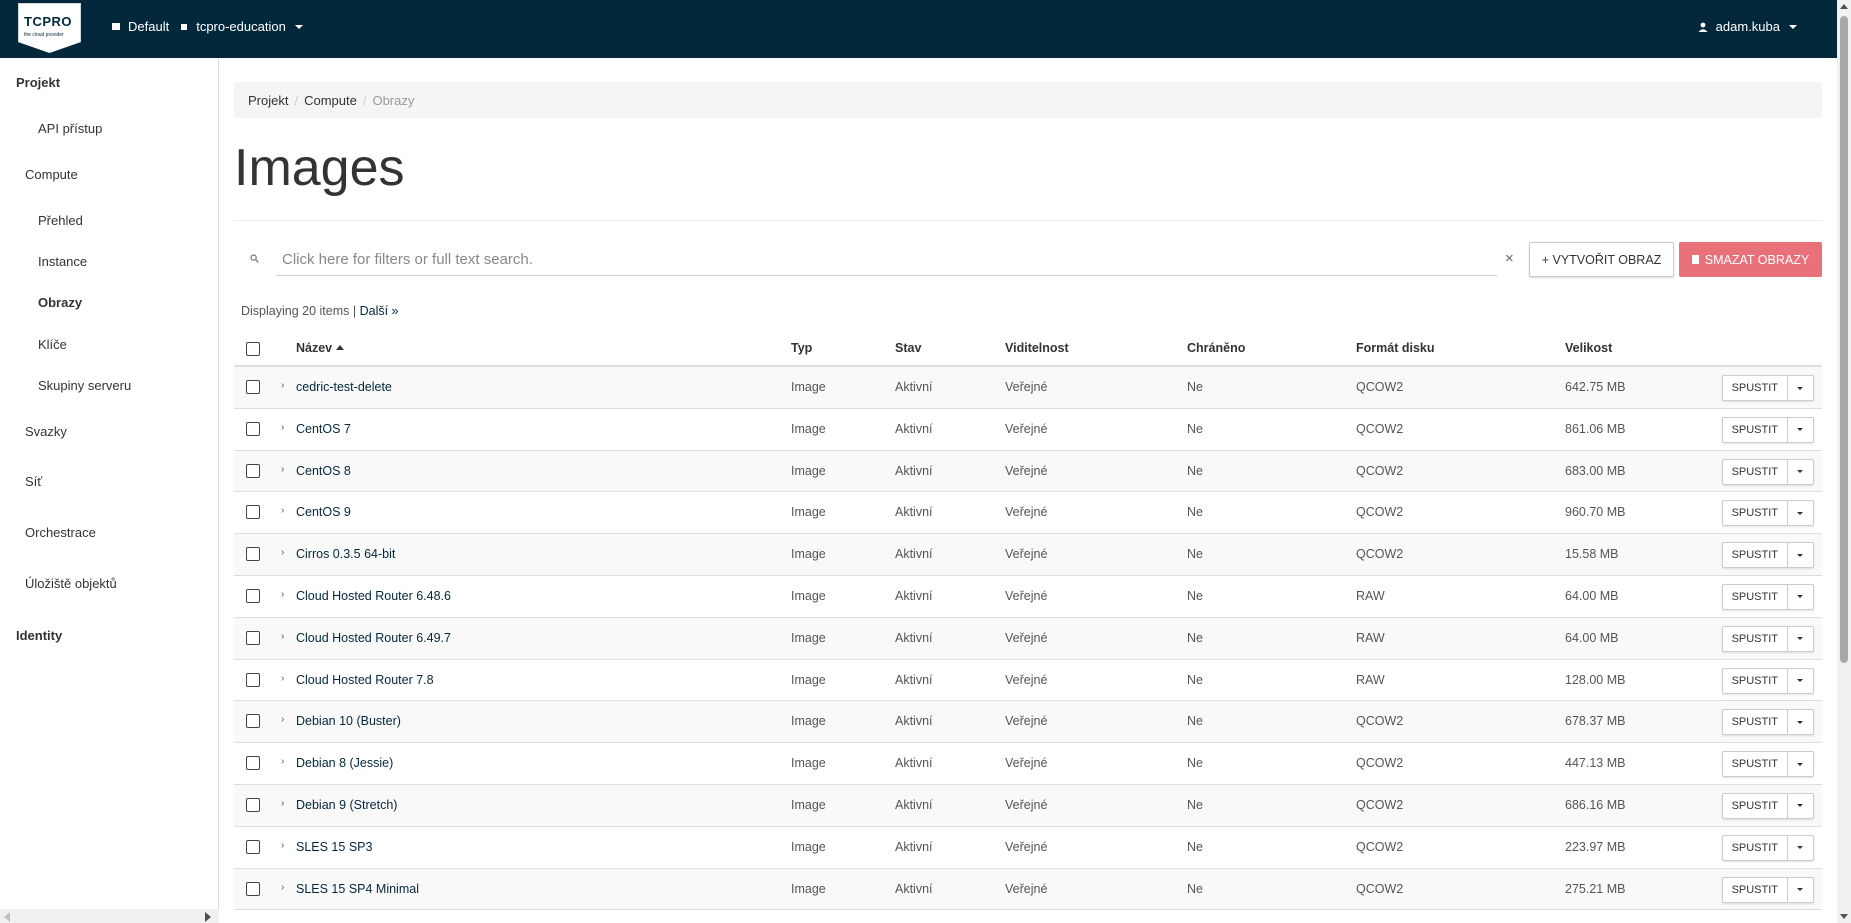 The height and width of the screenshot is (923, 1851). Describe the element at coordinates (60, 532) in the screenshot. I see `sidebar-item-orchestration: Orchestrace` at that location.